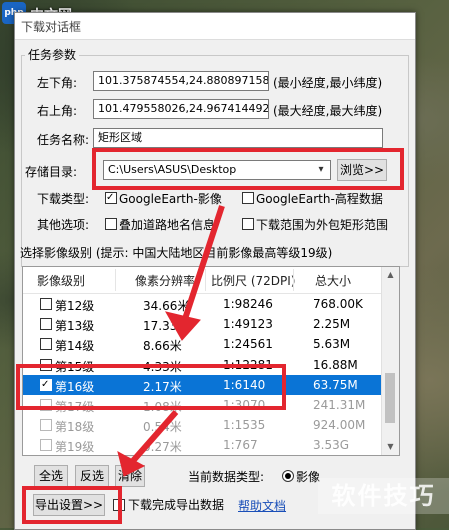  What do you see at coordinates (63, 199) in the screenshot?
I see `download-type-label: 下载类型:` at bounding box center [63, 199].